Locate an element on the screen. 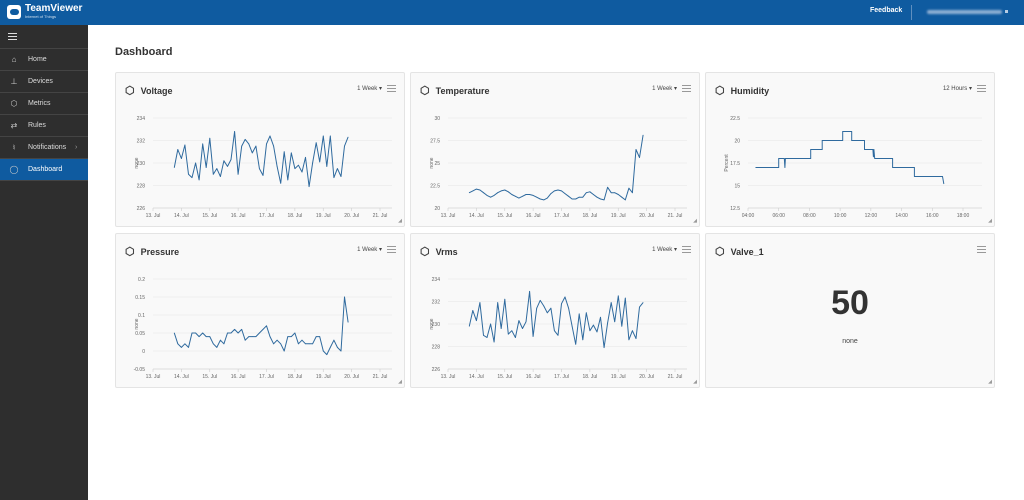  sidebar-item-metrics: ⬡ Metrics is located at coordinates (44, 104).